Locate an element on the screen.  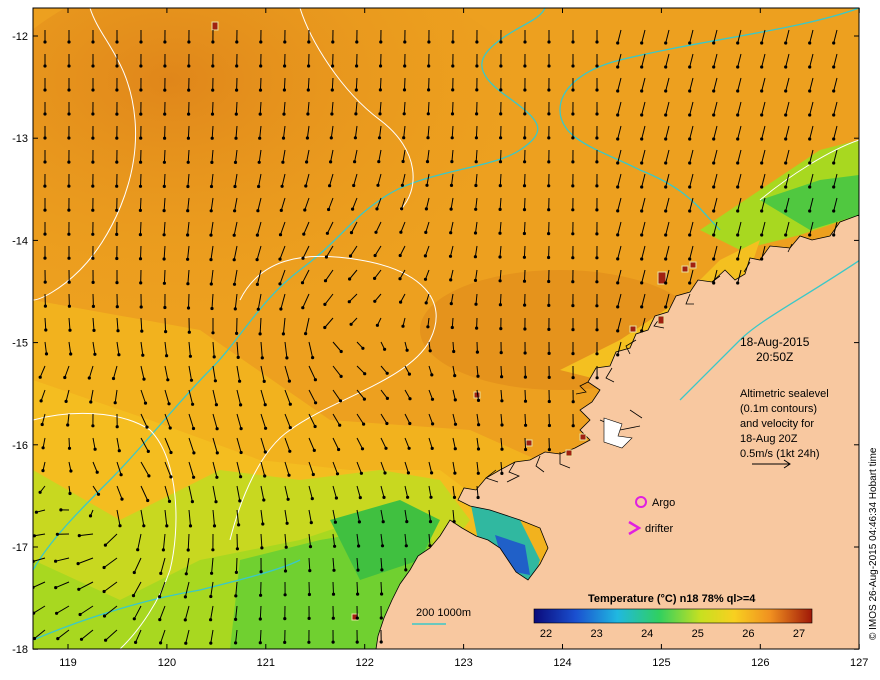
x-tick-label: 121 is located at coordinates (266, 663).